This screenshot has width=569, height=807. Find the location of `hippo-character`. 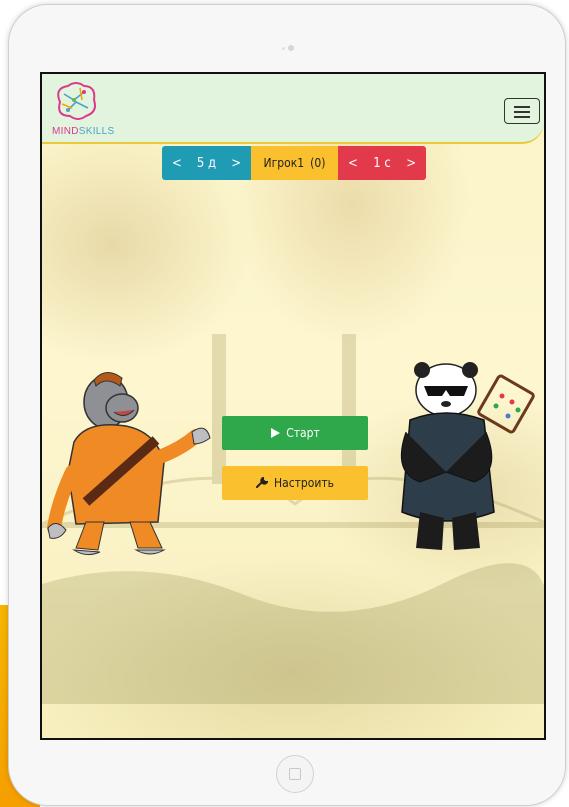

hippo-character is located at coordinates (129, 464).